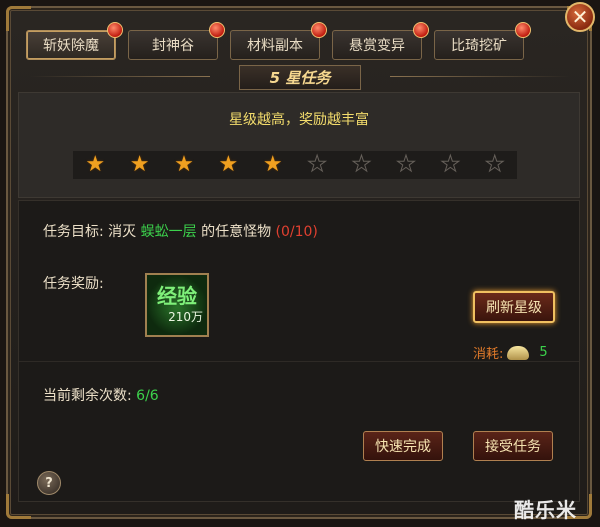  I want to click on tab-label: 斩妖除魔, so click(71, 46).